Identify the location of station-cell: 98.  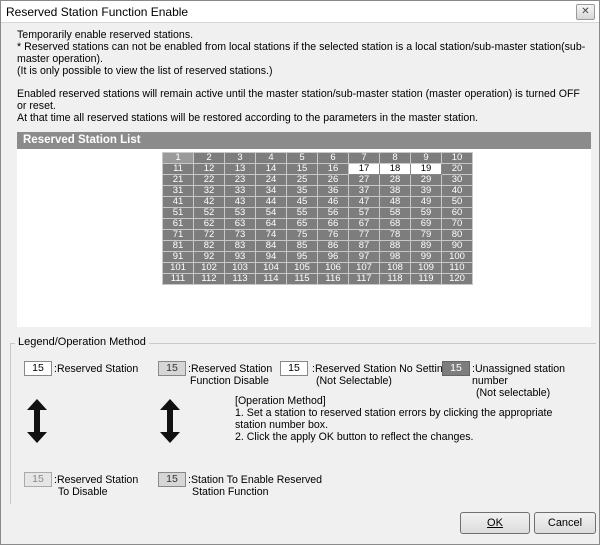
(395, 257).